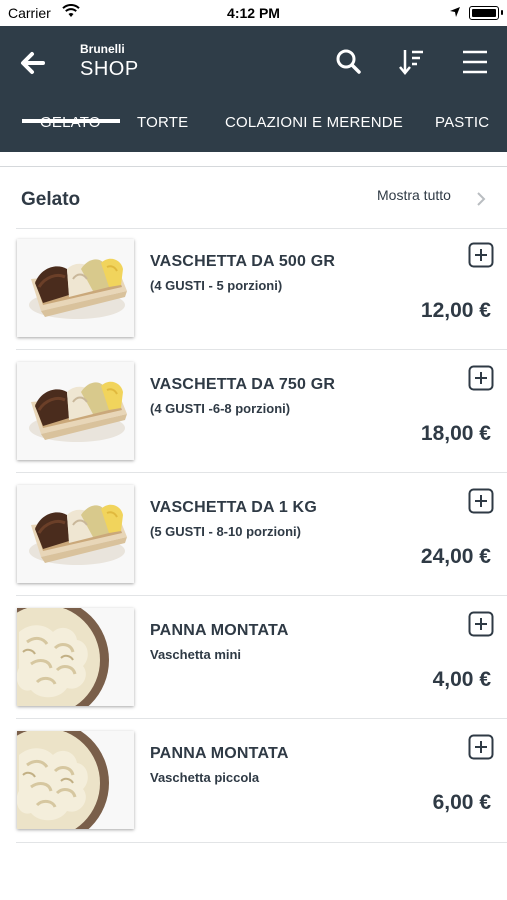  I want to click on search-icon, so click(348, 61).